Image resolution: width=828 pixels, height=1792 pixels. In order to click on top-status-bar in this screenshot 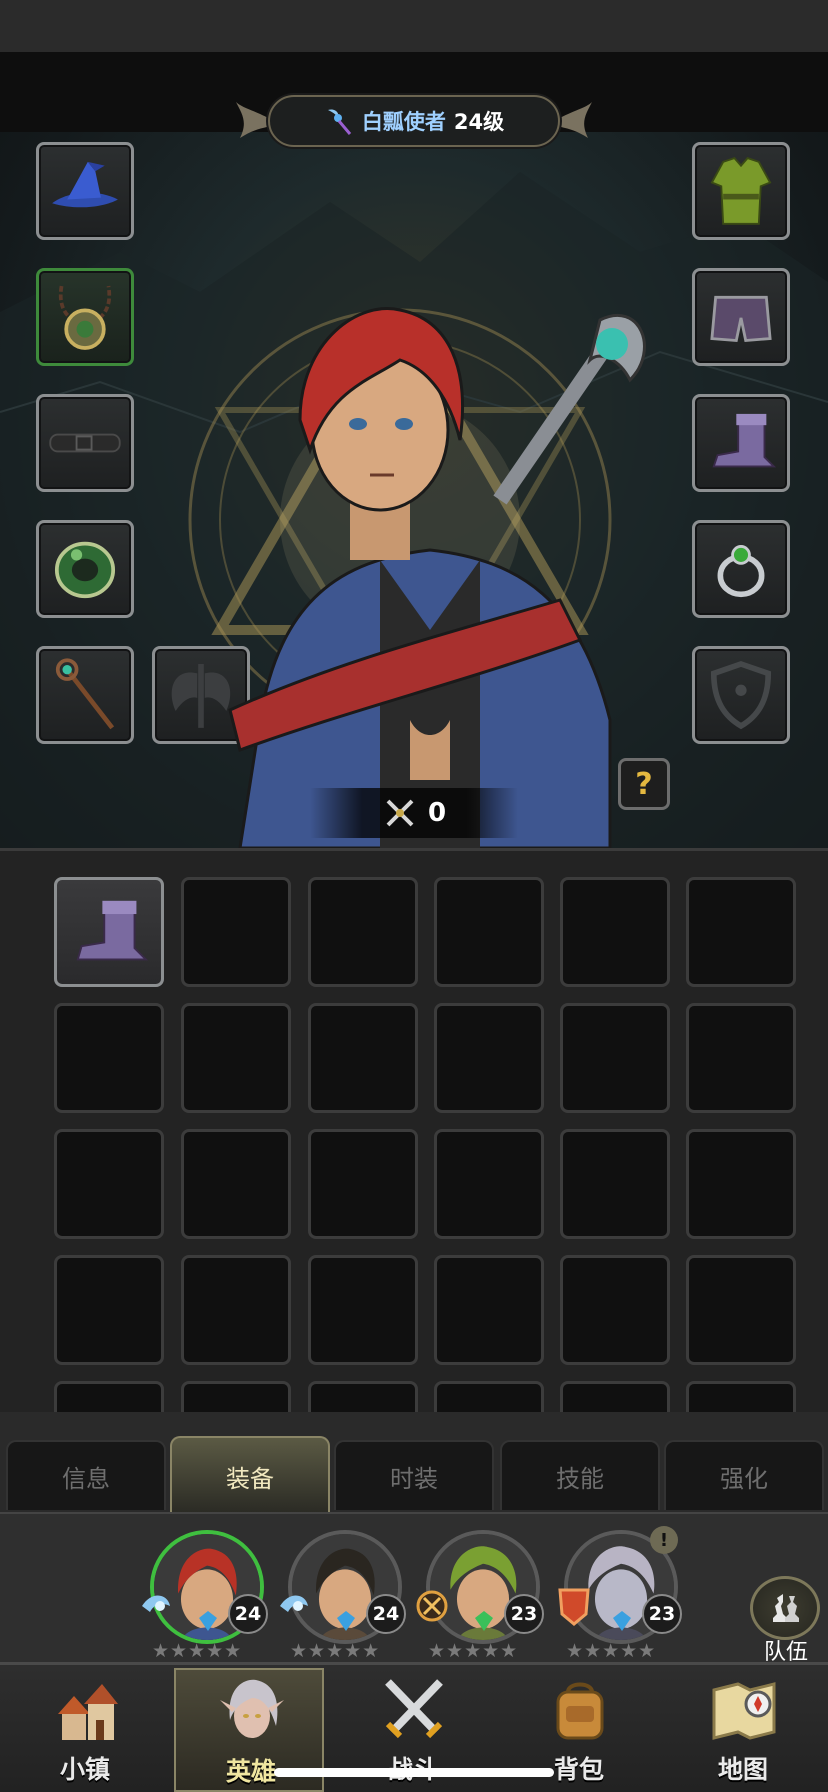, I will do `click(414, 26)`.